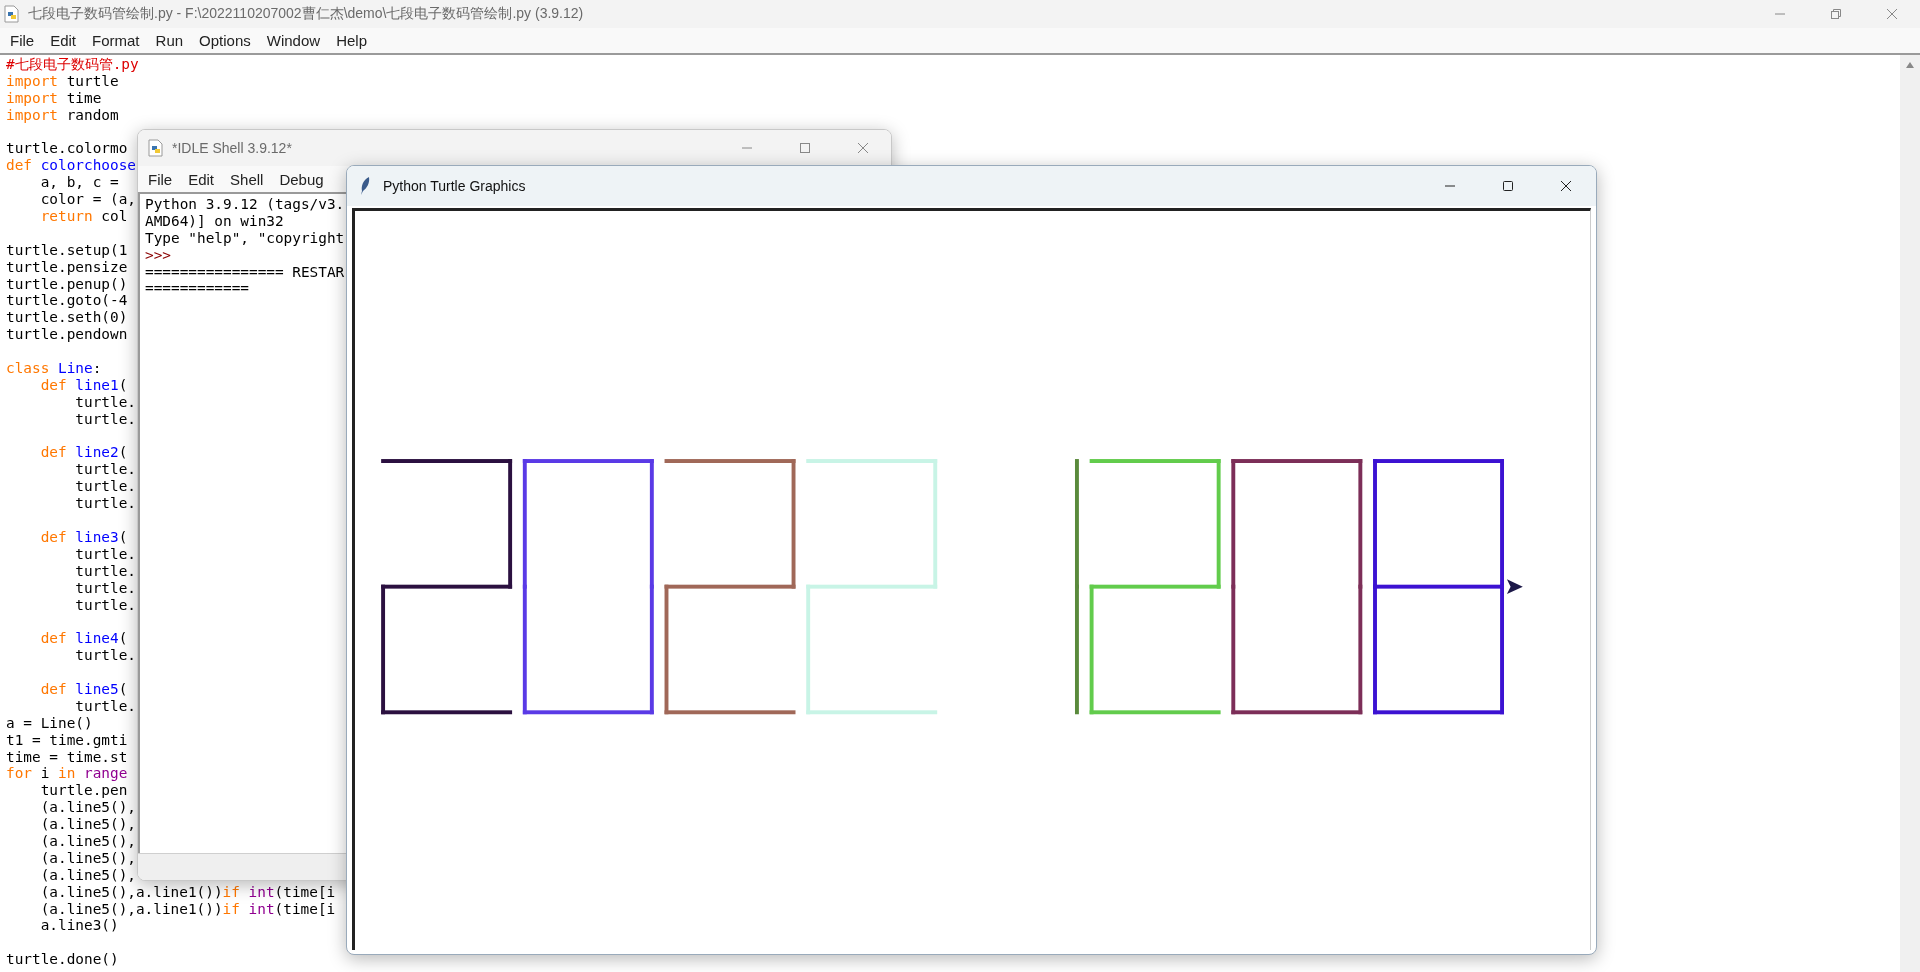 The width and height of the screenshot is (1920, 972). What do you see at coordinates (62, 81) in the screenshot?
I see `code-line: import turtle` at bounding box center [62, 81].